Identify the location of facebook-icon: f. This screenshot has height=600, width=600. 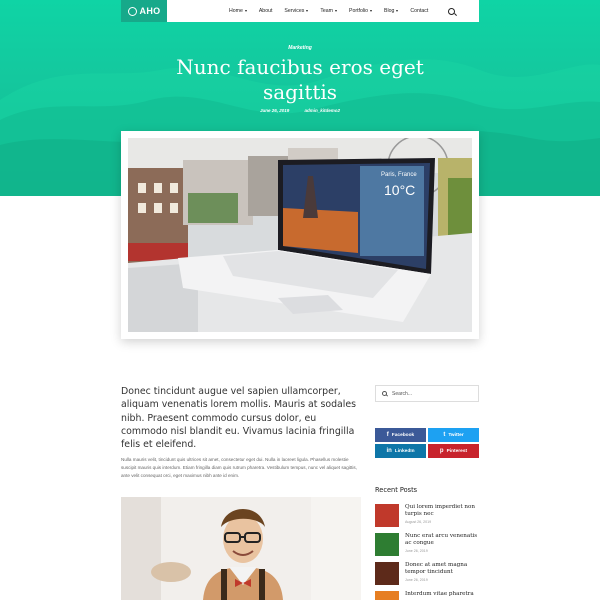
(387, 435).